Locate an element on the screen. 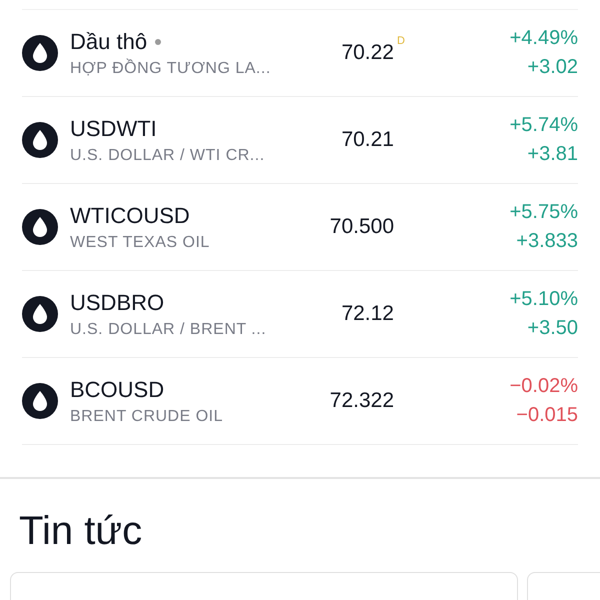 This screenshot has height=600, width=600. price: 72.322 is located at coordinates (362, 401).